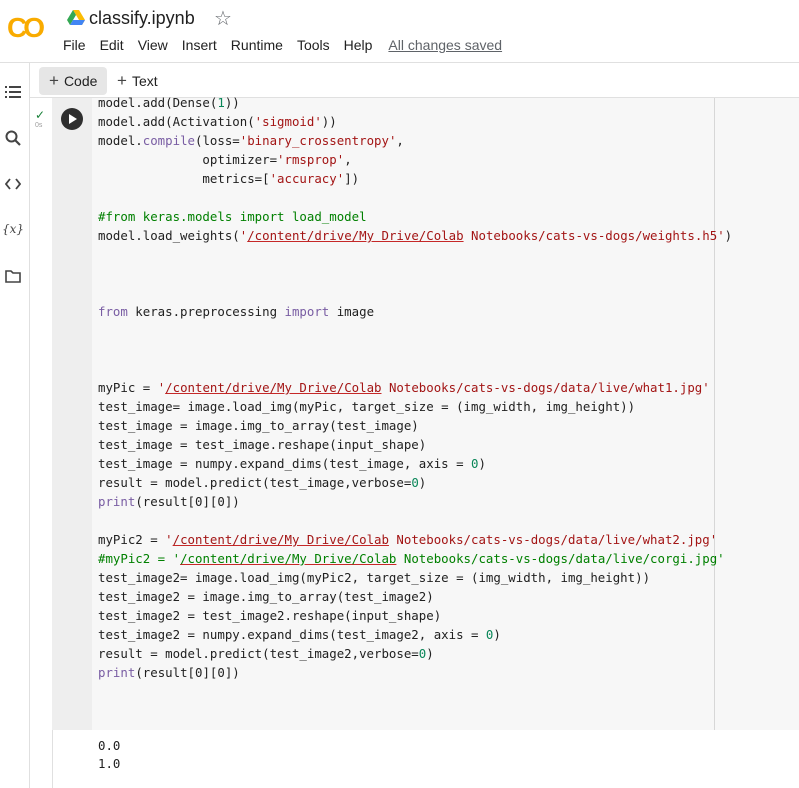 The width and height of the screenshot is (799, 788). I want to click on menu-view: View, so click(153, 45).